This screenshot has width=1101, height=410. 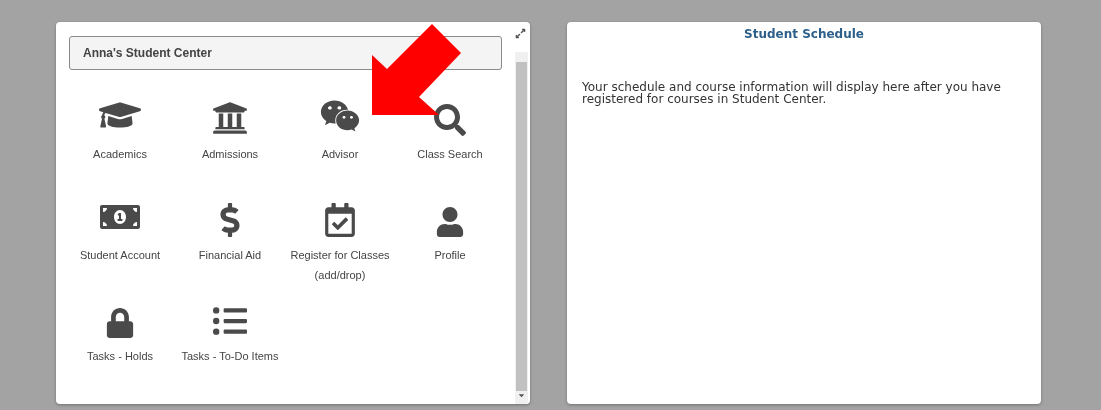 What do you see at coordinates (450, 119) in the screenshot?
I see `search-icon` at bounding box center [450, 119].